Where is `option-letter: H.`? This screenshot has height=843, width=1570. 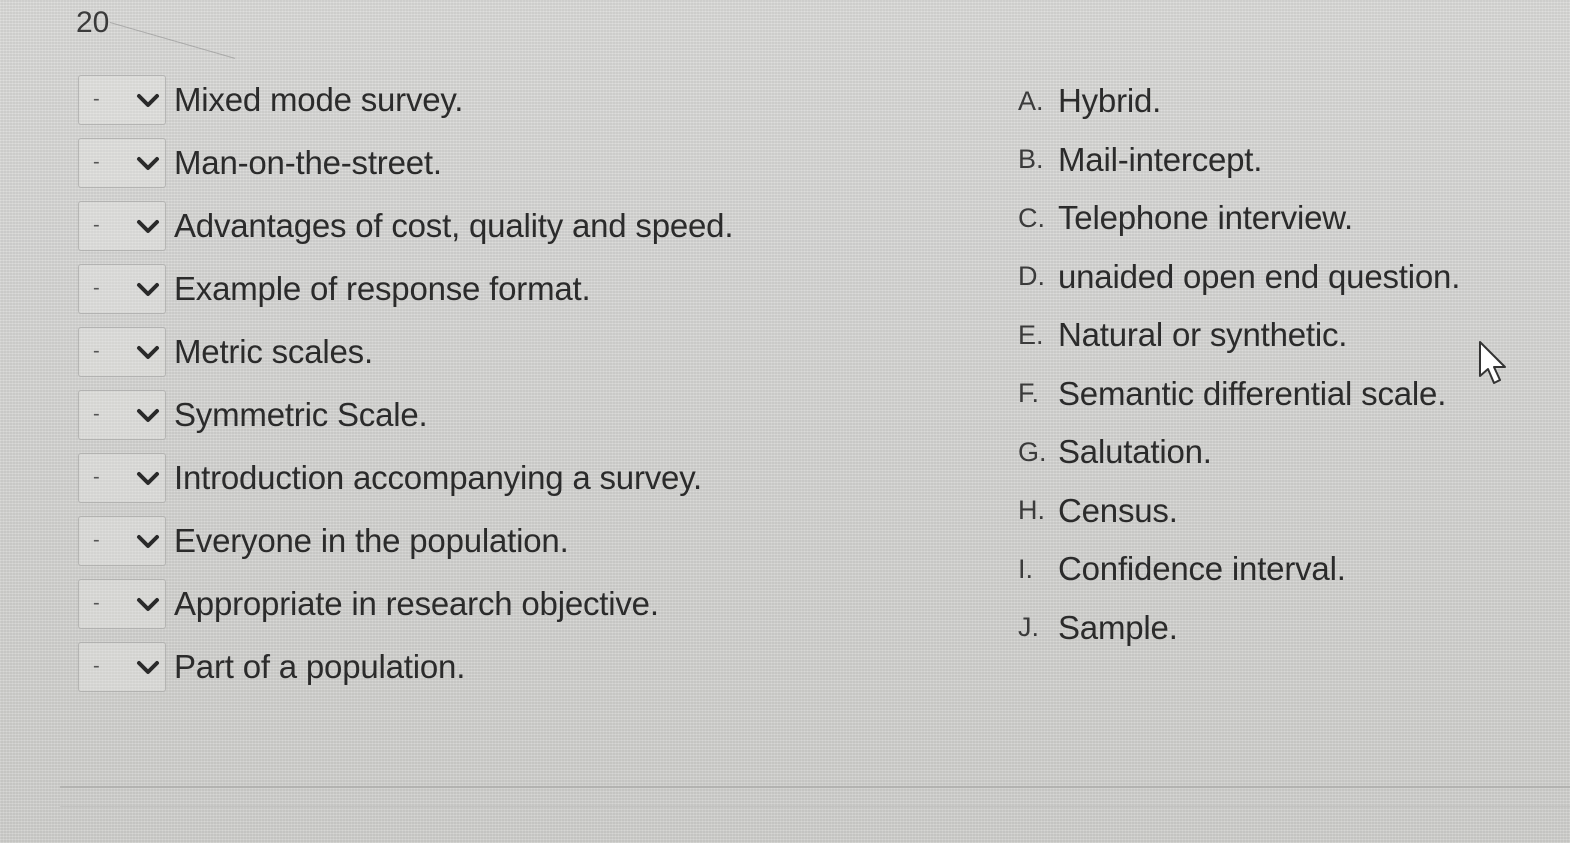
option-letter: H. is located at coordinates (1031, 510).